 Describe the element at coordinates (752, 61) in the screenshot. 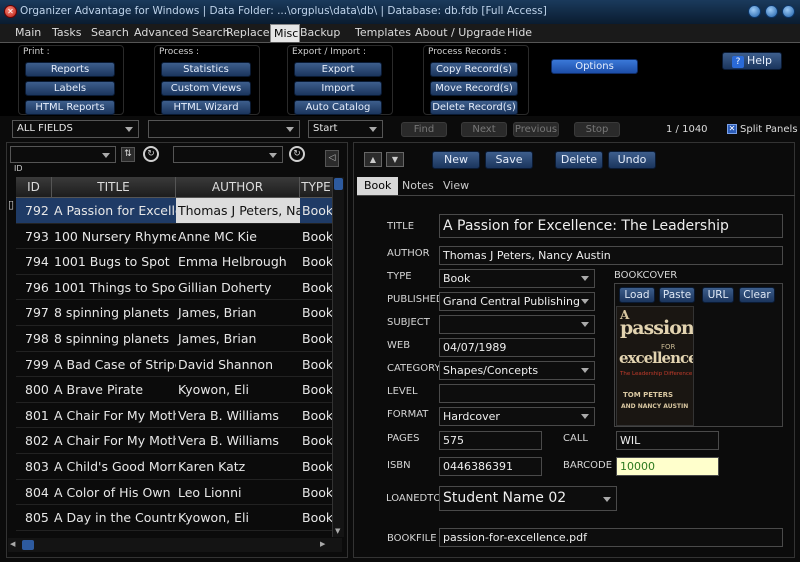

I see `help-button: ? Help` at that location.